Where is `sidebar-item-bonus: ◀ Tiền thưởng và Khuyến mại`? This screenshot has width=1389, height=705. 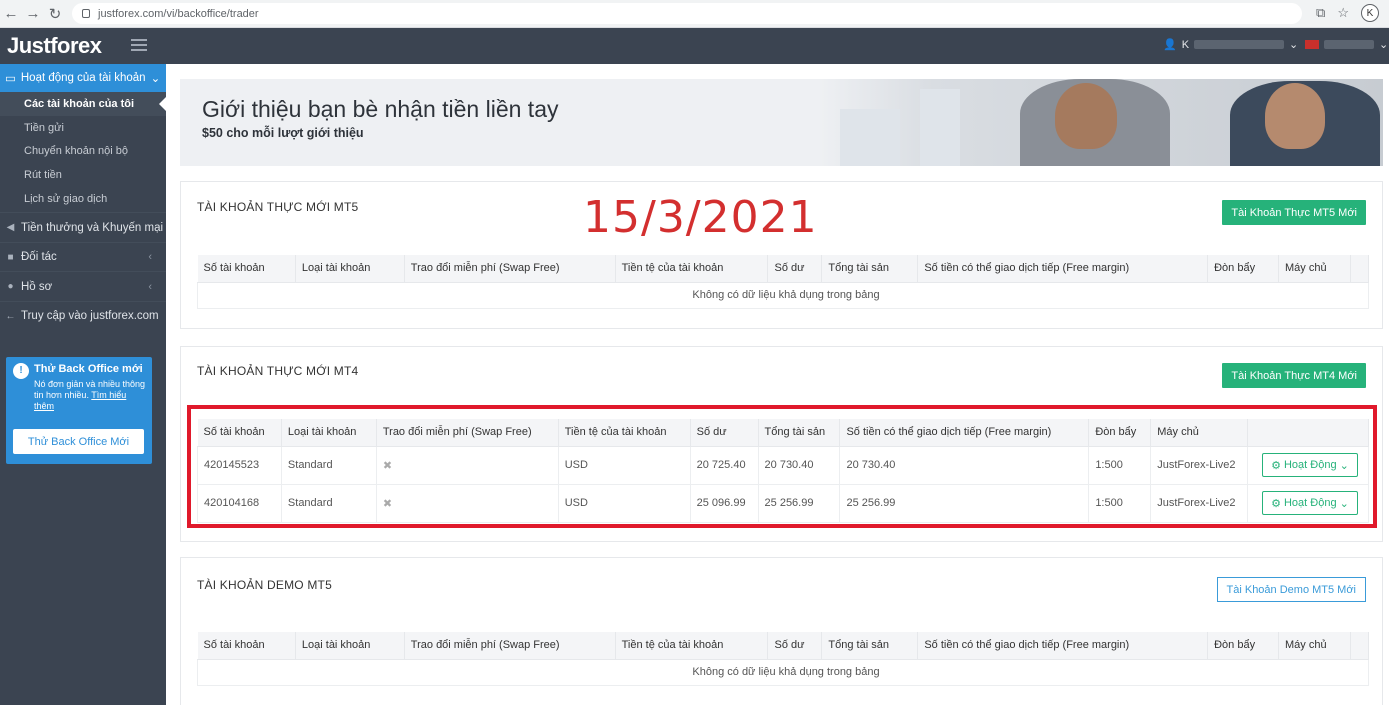 sidebar-item-bonus: ◀ Tiền thưởng và Khuyến mại is located at coordinates (83, 227).